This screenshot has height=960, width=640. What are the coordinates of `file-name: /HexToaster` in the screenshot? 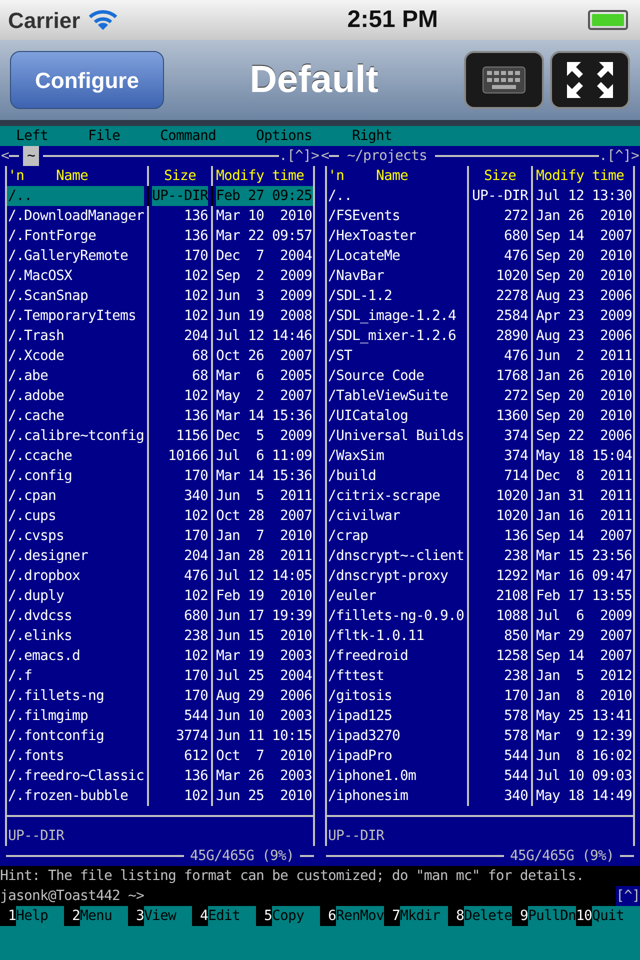 It's located at (395, 236).